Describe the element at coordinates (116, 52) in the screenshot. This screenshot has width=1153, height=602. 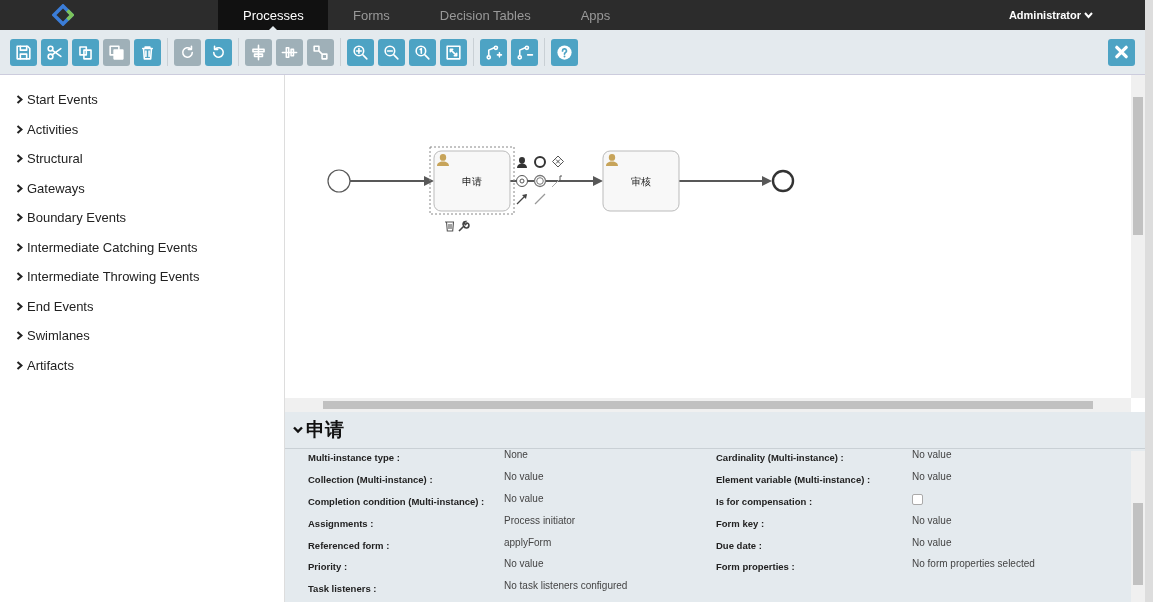
I see `paste-icon` at that location.